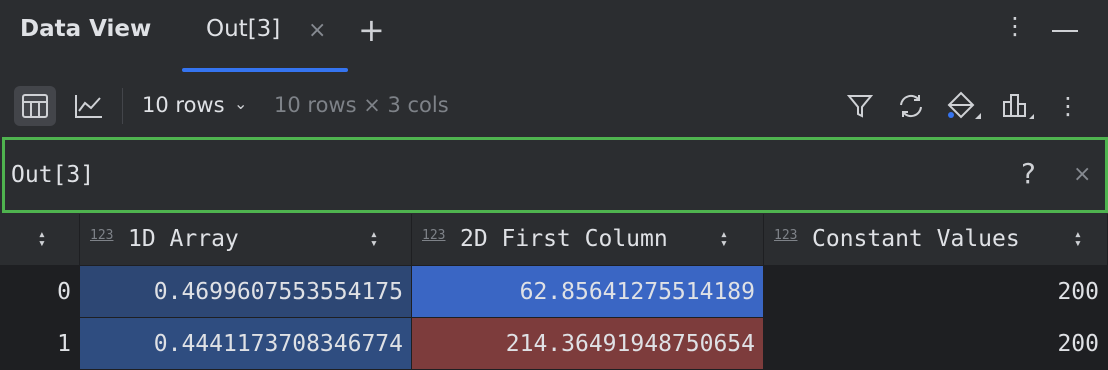 Image resolution: width=1108 pixels, height=370 pixels. I want to click on column-header: 123 2D First Column ▴ ▾, so click(588, 240).